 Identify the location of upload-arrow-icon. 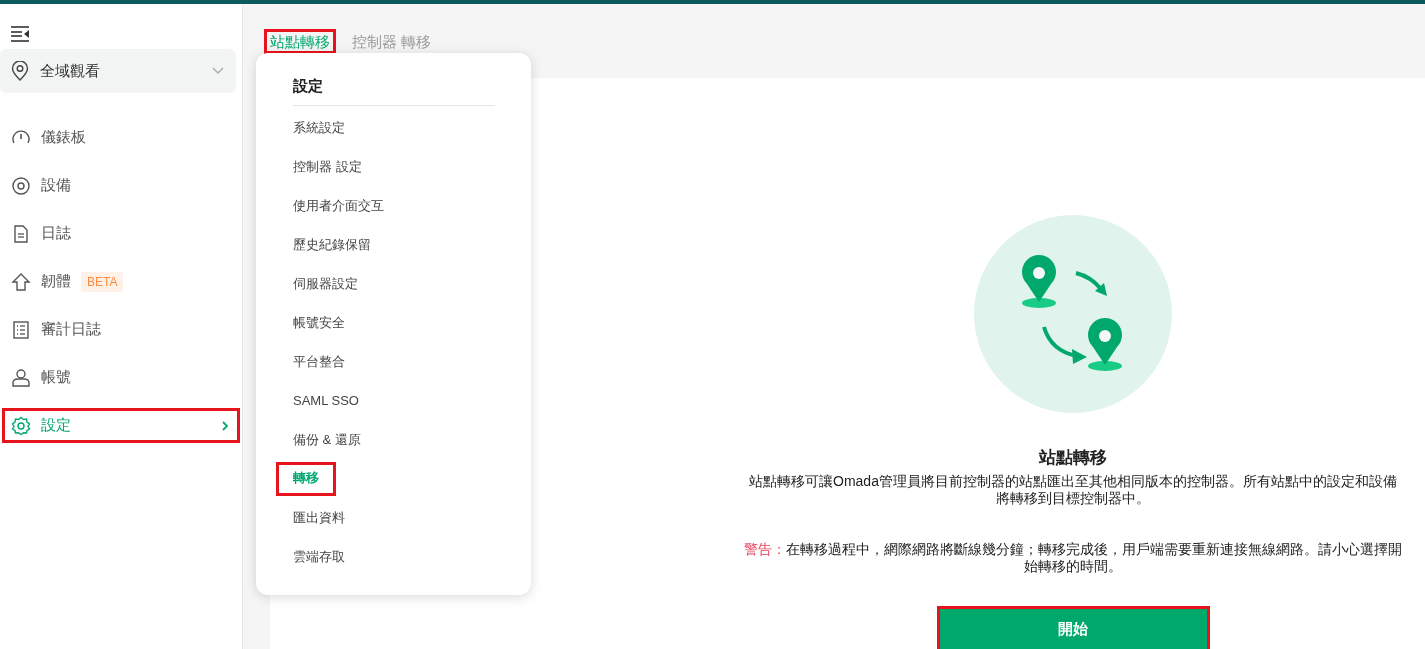
(21, 281).